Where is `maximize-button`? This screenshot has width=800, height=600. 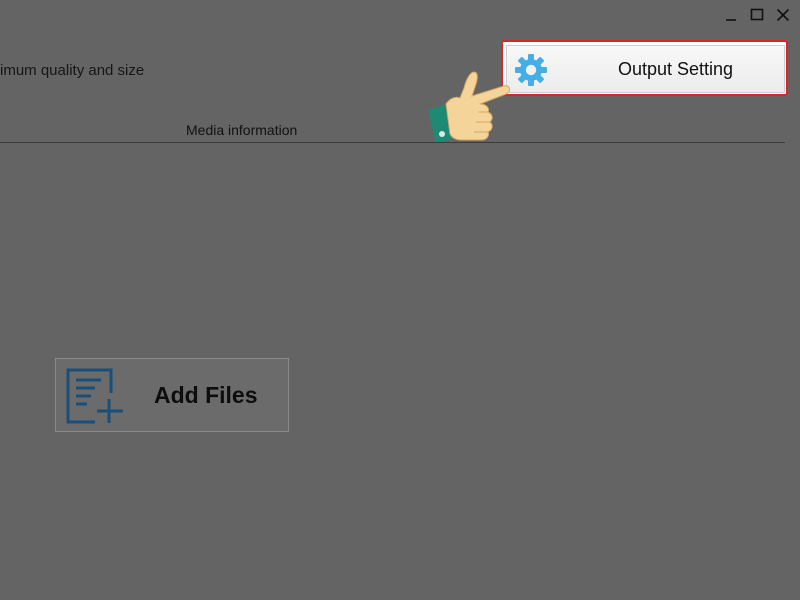 maximize-button is located at coordinates (757, 15).